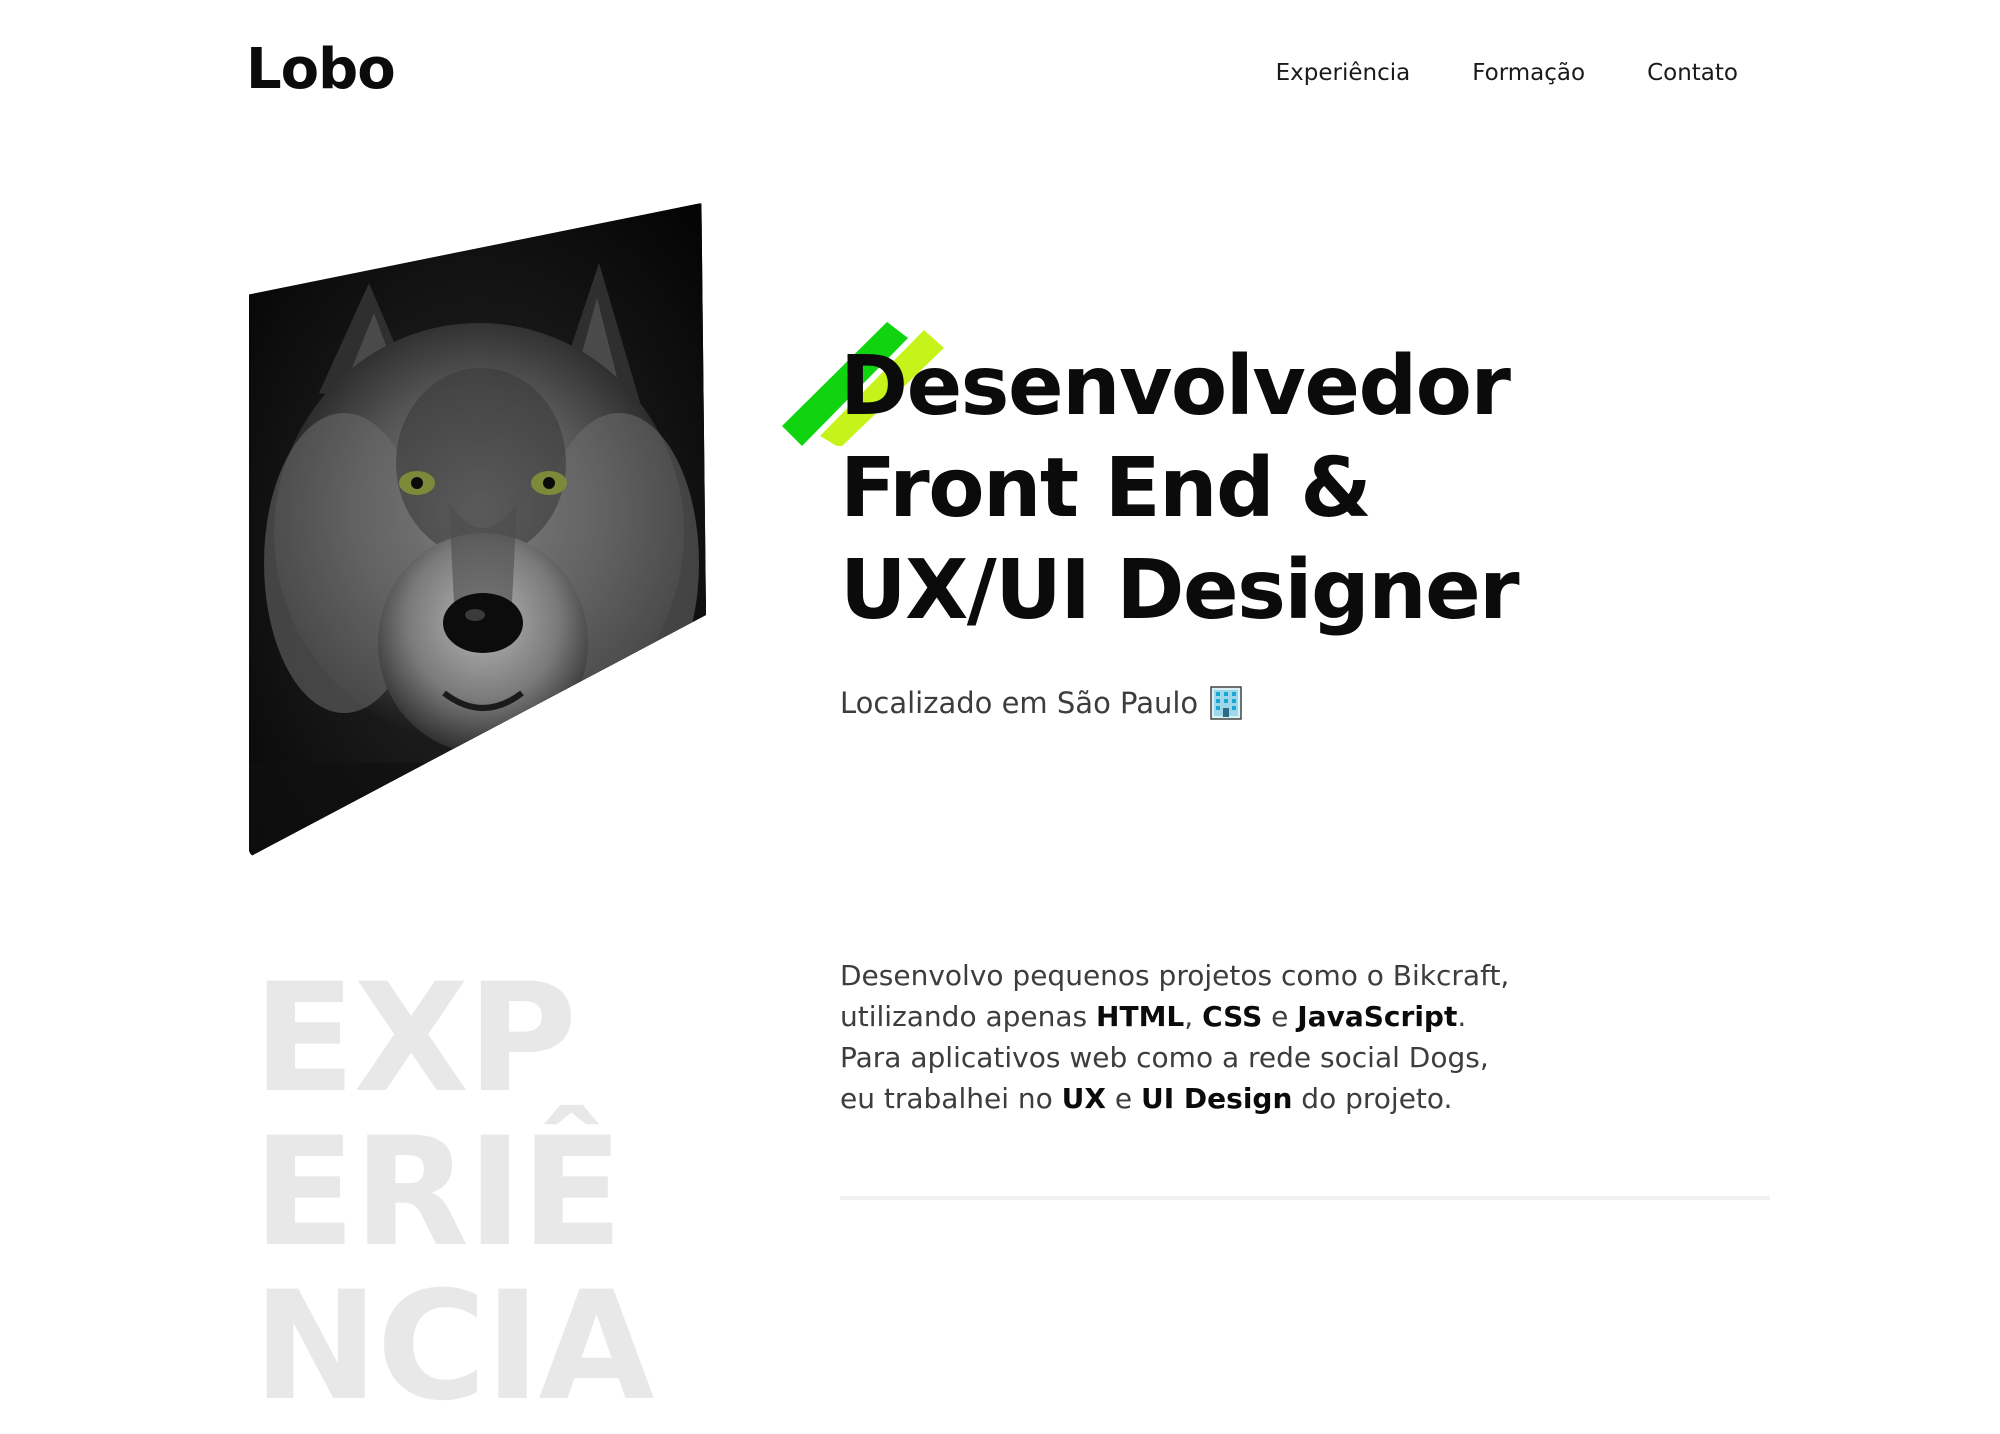 The width and height of the screenshot is (2000, 1434). I want to click on location: Localizado em São Paulo, so click(1041, 703).